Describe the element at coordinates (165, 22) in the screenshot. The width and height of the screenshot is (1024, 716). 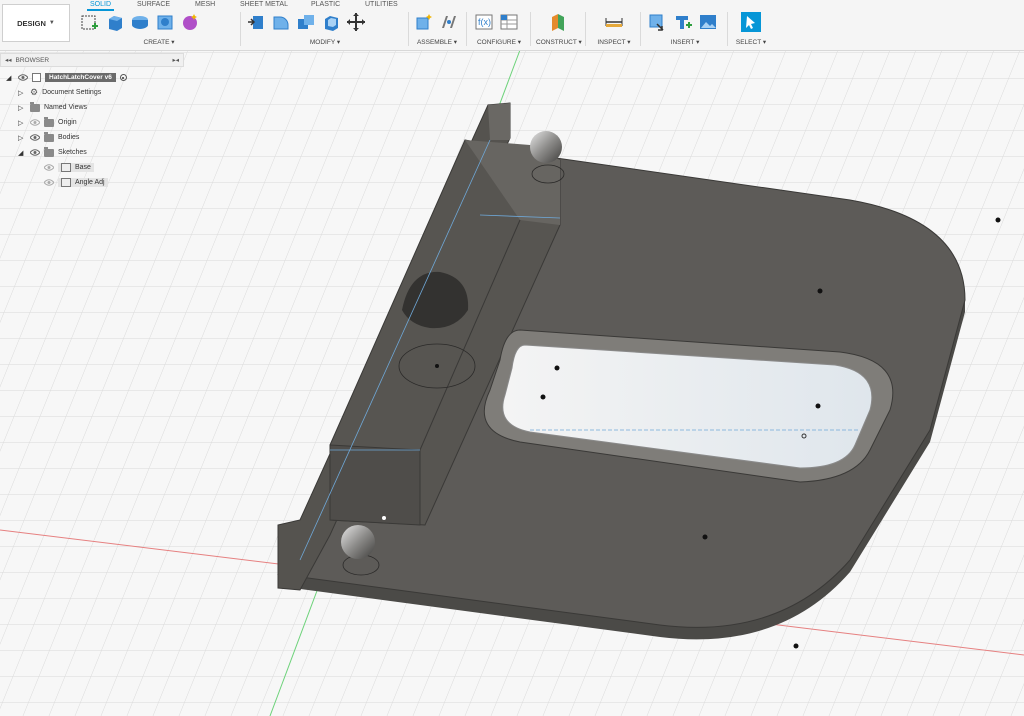
I see `hole-icon` at that location.